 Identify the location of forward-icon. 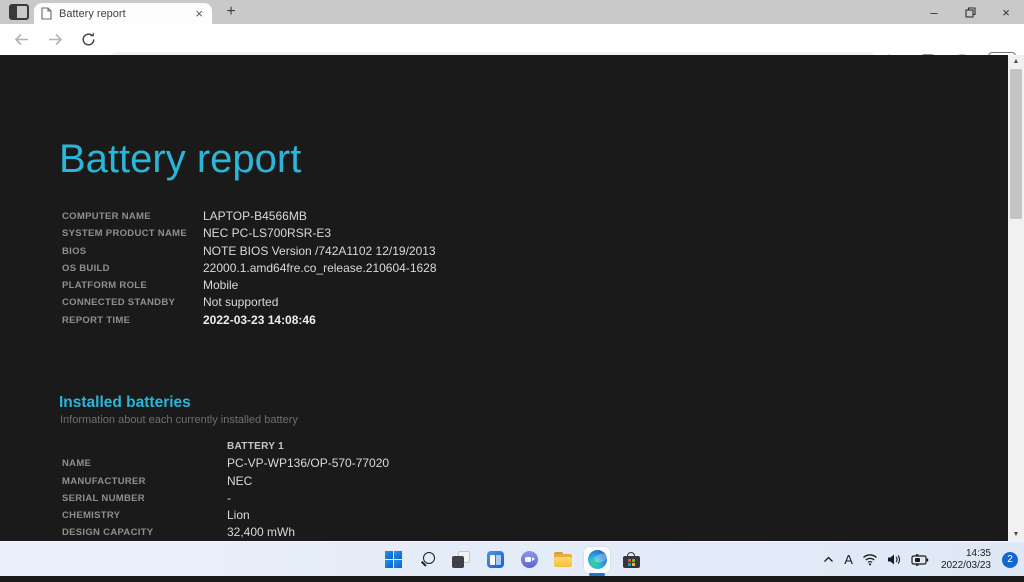
(55, 39).